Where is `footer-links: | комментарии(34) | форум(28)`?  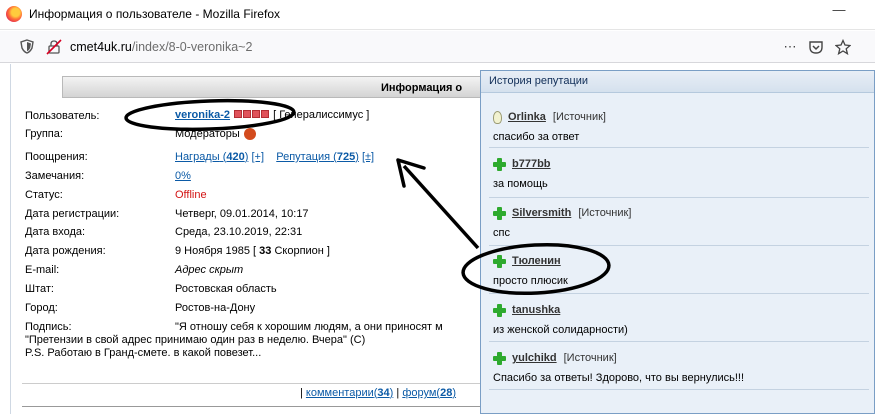 footer-links: | комментарии(34) | форум(28) is located at coordinates (378, 393).